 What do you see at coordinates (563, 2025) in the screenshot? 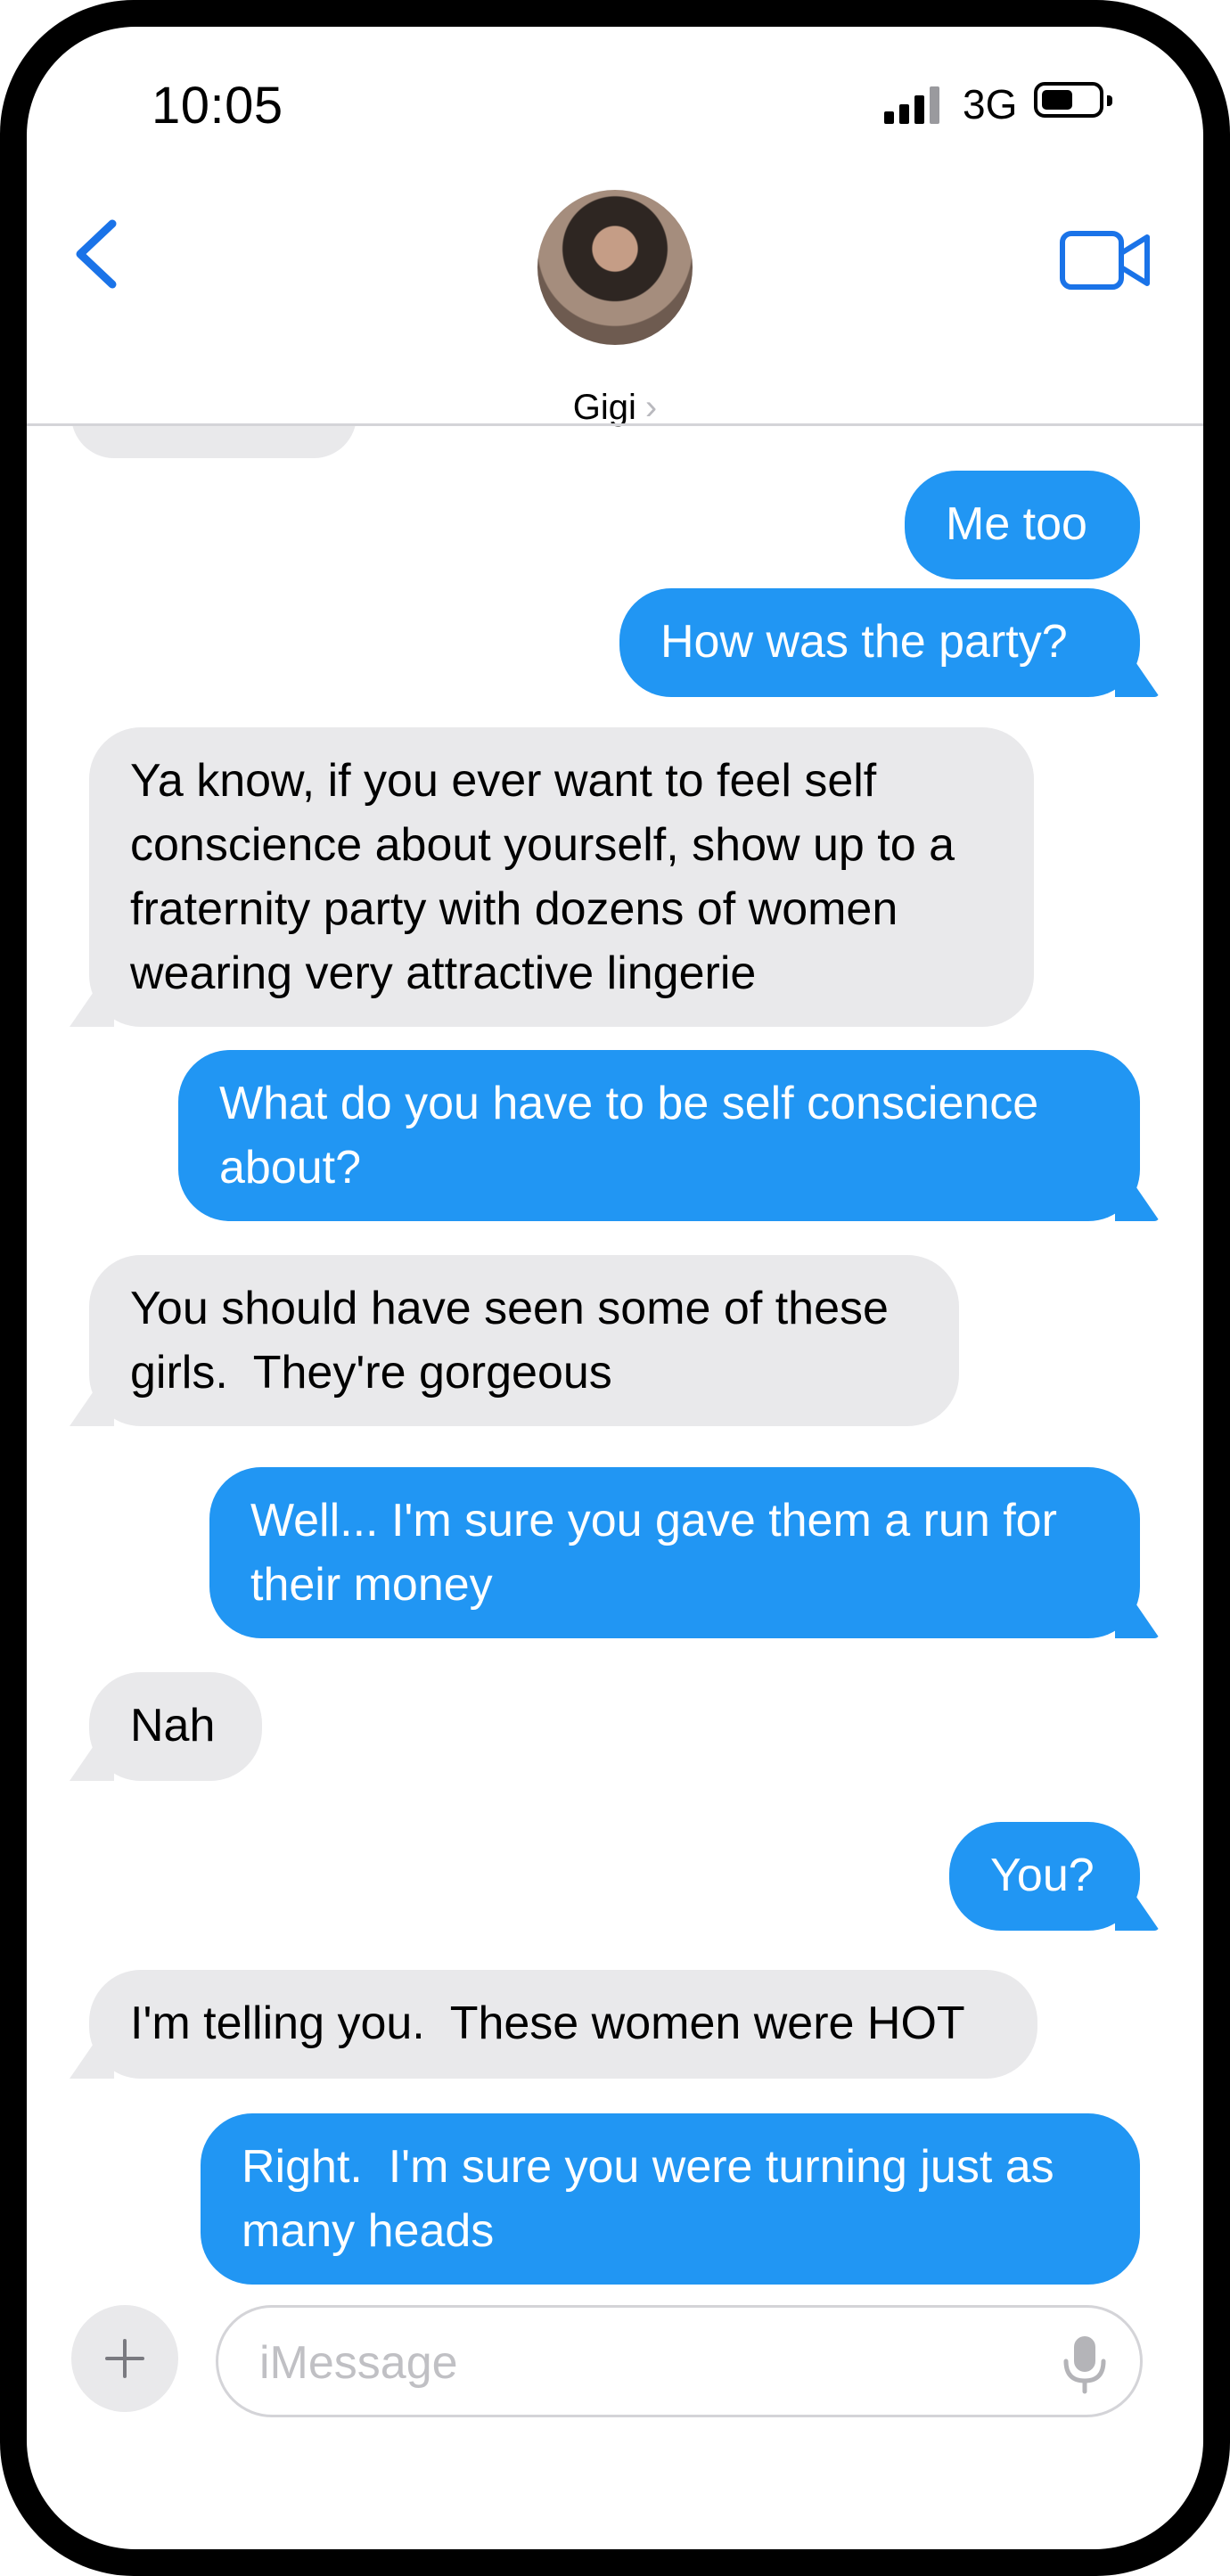
I see `message-bubble-received: I'm telling you. These women were HOT` at bounding box center [563, 2025].